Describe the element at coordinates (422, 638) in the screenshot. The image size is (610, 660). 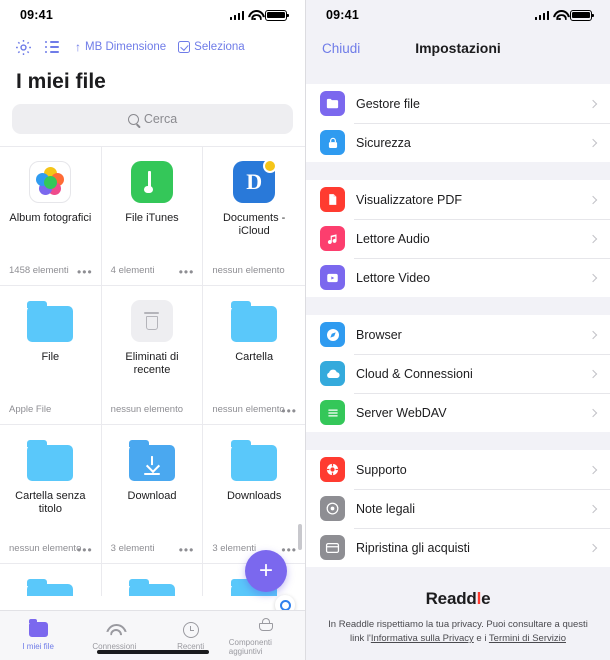
I see `privacy-policy-link: Informativa sulla Privacy` at that location.